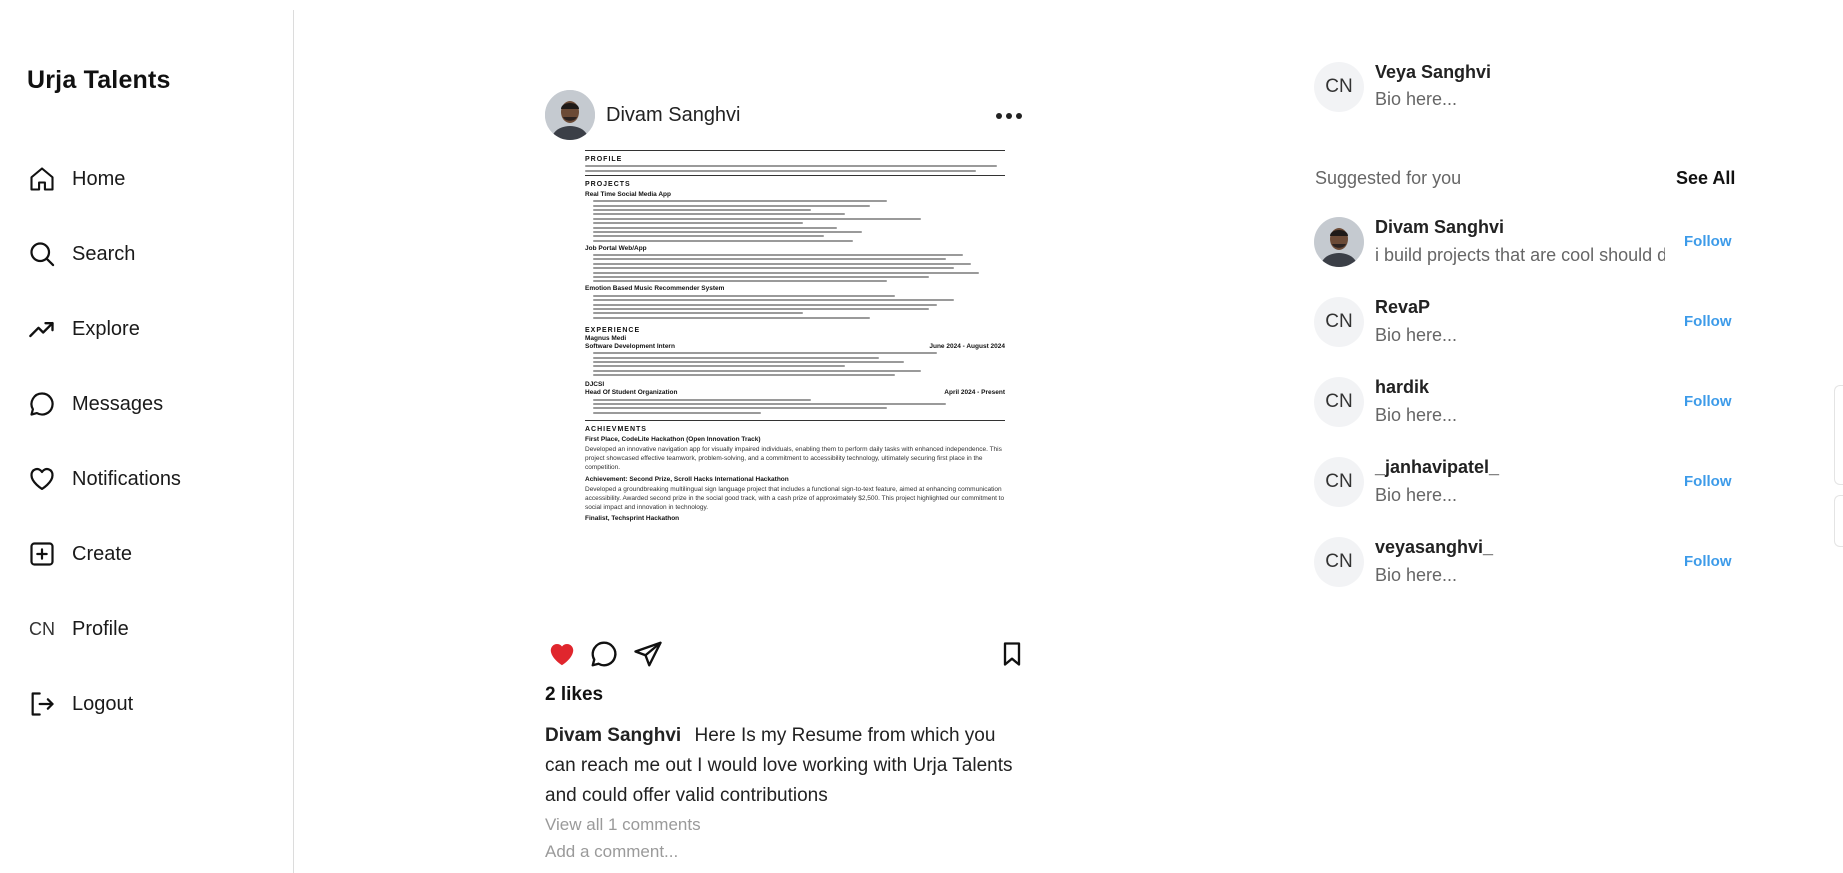 This screenshot has width=1843, height=873. What do you see at coordinates (616, 248) in the screenshot?
I see `resume-project-2: Job Portal Web/App` at bounding box center [616, 248].